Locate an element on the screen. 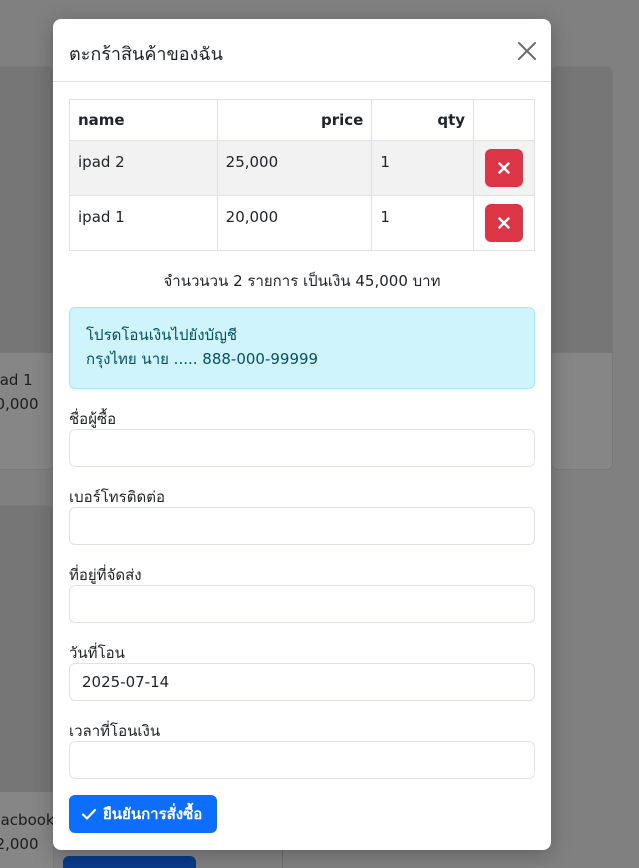 This screenshot has width=639, height=868. close-icon is located at coordinates (527, 51).